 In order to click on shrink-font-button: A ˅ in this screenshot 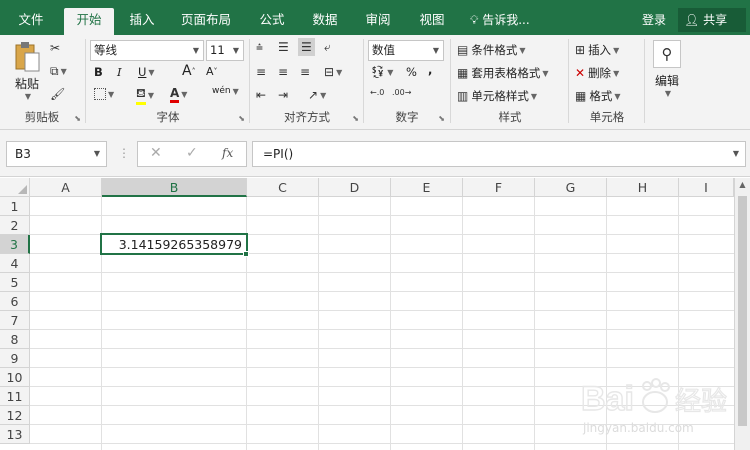, I will do `click(212, 71)`.